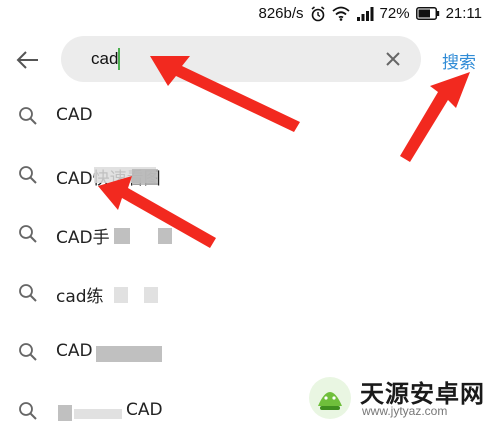 The width and height of the screenshot is (500, 439). I want to click on battery-percent: 72%, so click(394, 13).